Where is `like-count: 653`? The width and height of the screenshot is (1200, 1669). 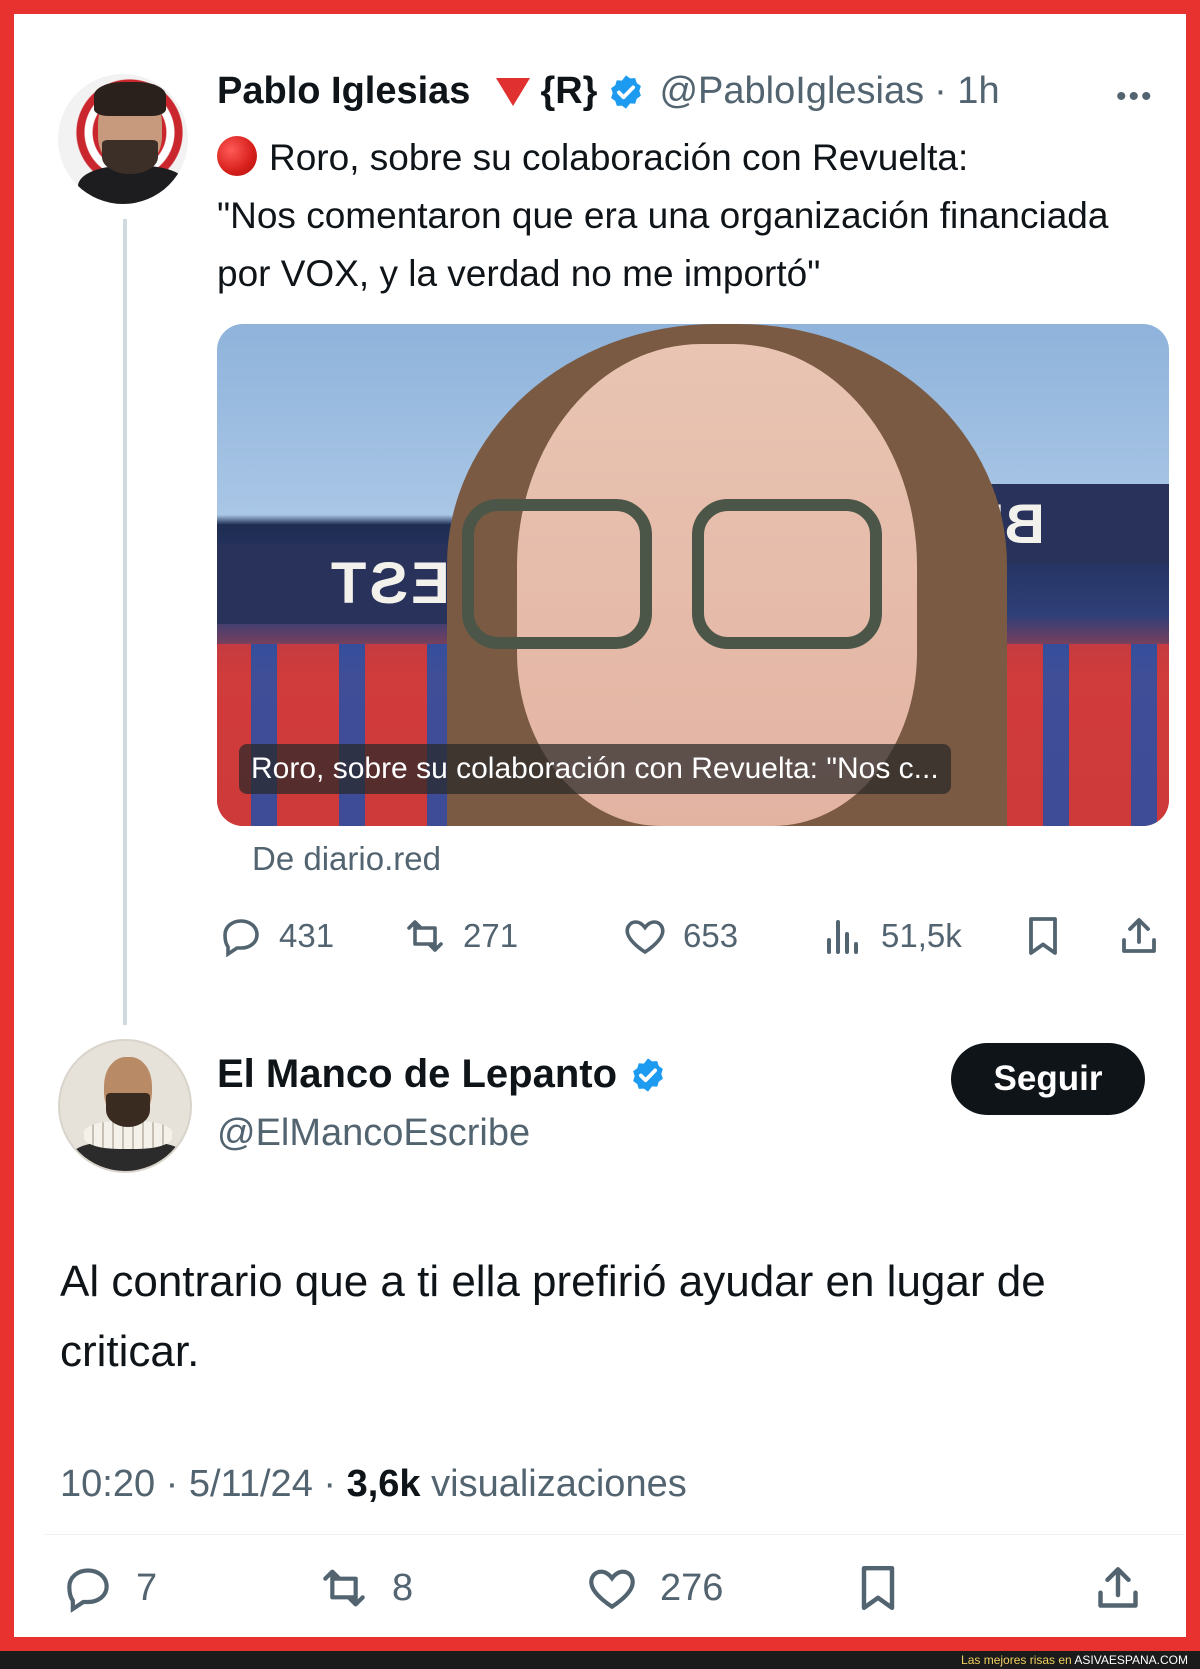 like-count: 653 is located at coordinates (711, 935).